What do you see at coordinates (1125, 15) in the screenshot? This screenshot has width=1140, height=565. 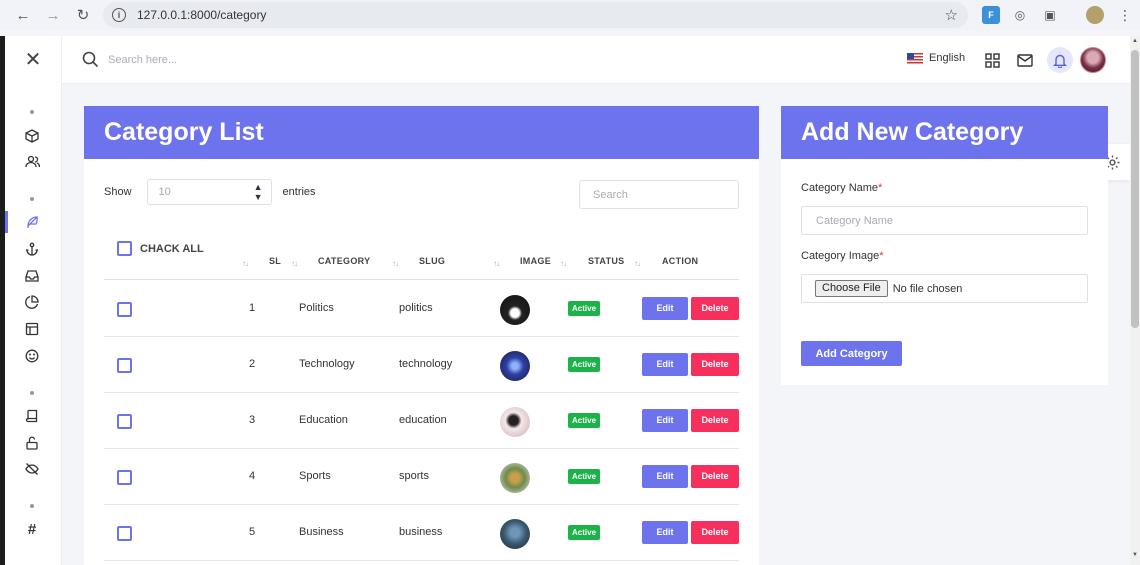 I see `more-menu-icon: ⋮` at bounding box center [1125, 15].